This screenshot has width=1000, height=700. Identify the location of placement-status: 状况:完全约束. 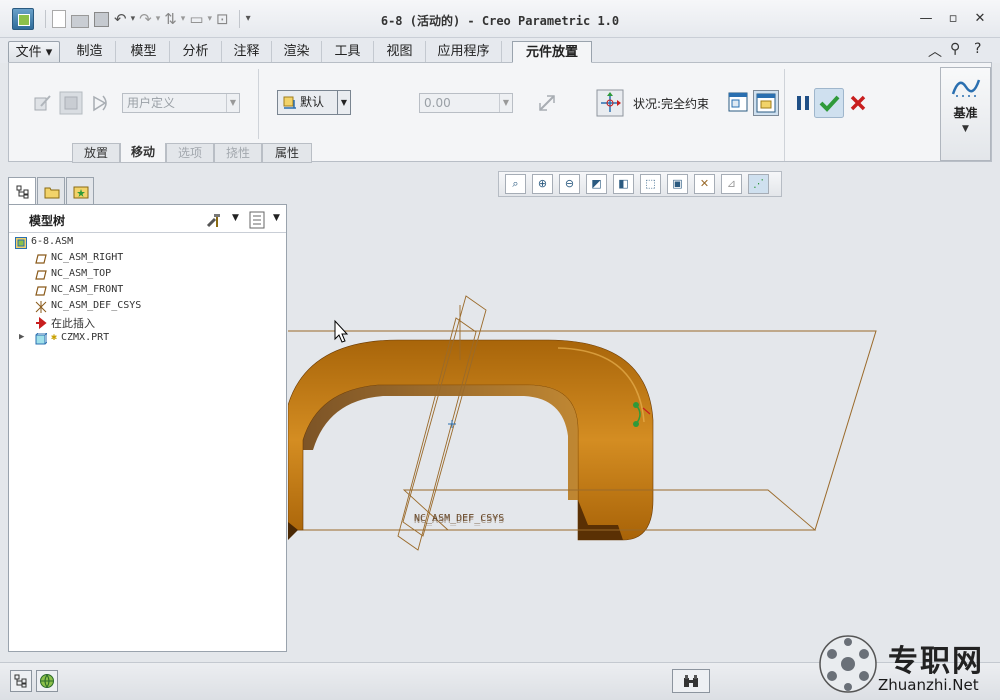
(671, 104).